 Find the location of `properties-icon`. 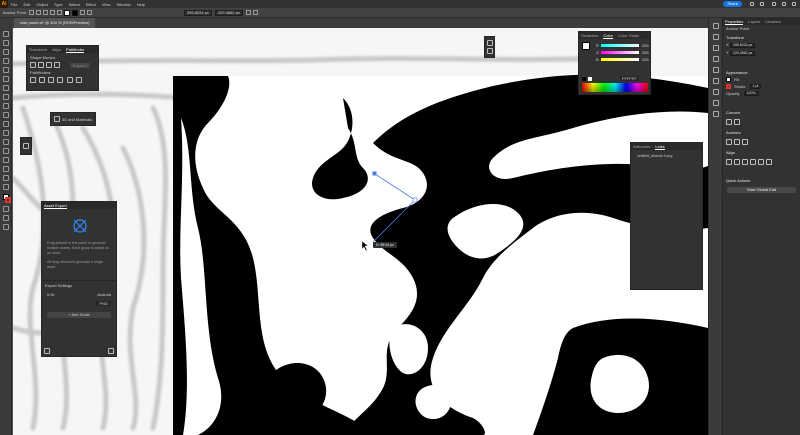

properties-icon is located at coordinates (715, 26).